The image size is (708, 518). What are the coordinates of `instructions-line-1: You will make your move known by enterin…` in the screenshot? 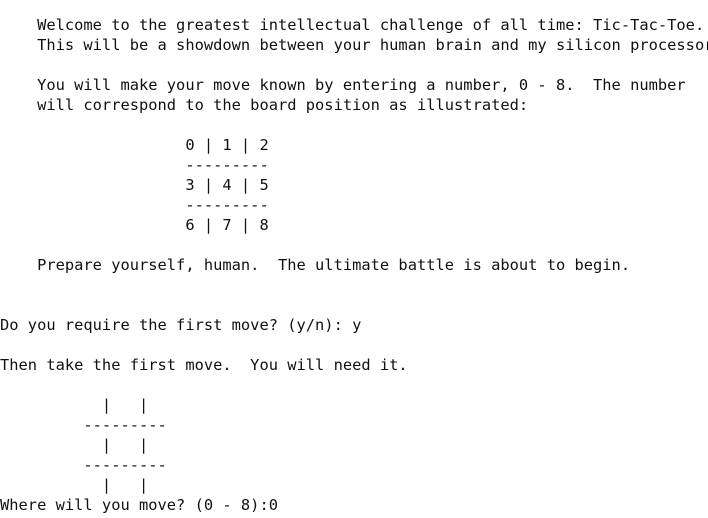 It's located at (343, 85).